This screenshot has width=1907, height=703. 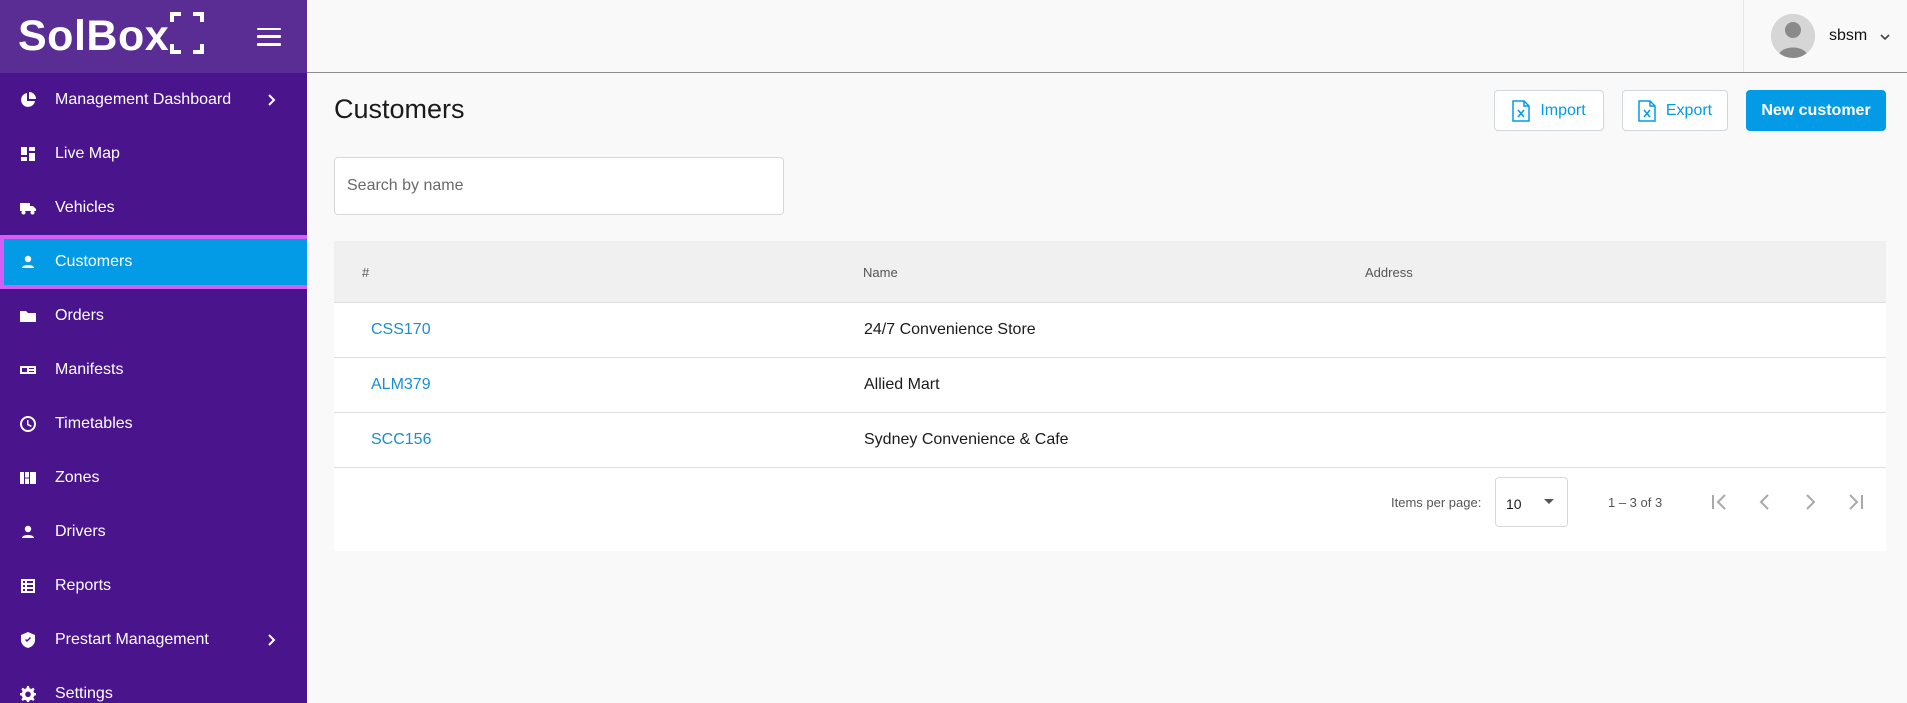 I want to click on last-page-icon, so click(x=1856, y=502).